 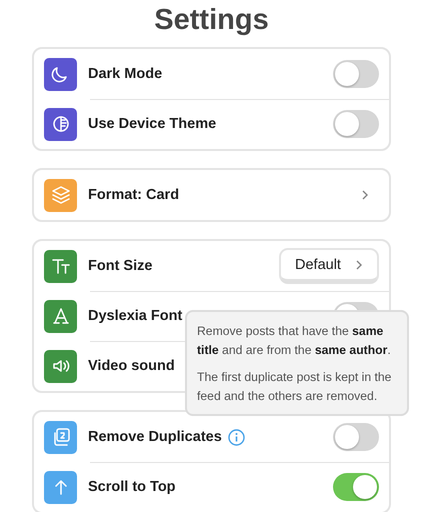 I want to click on tooltip-text: Remove posts that have the same title and are from the same author., so click(x=294, y=341).